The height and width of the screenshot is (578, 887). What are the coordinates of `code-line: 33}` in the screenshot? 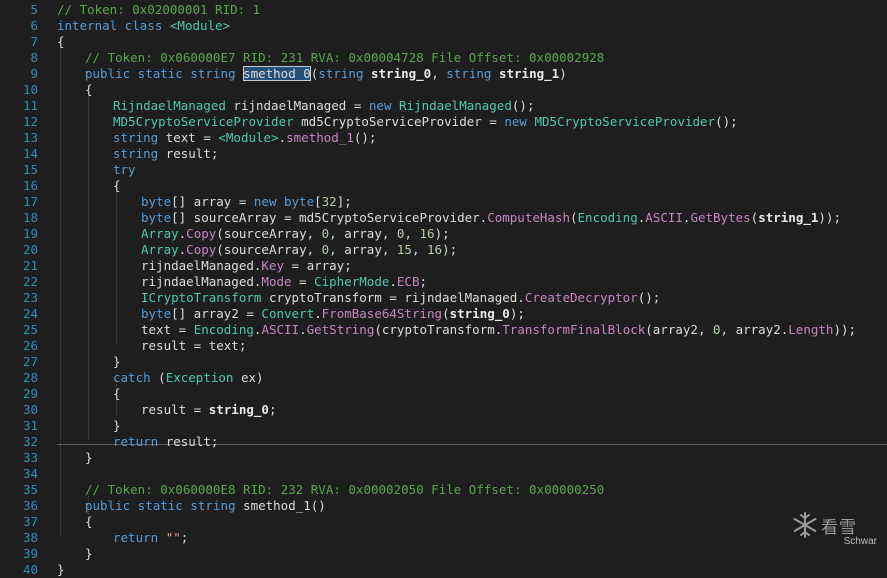 It's located at (443, 458).